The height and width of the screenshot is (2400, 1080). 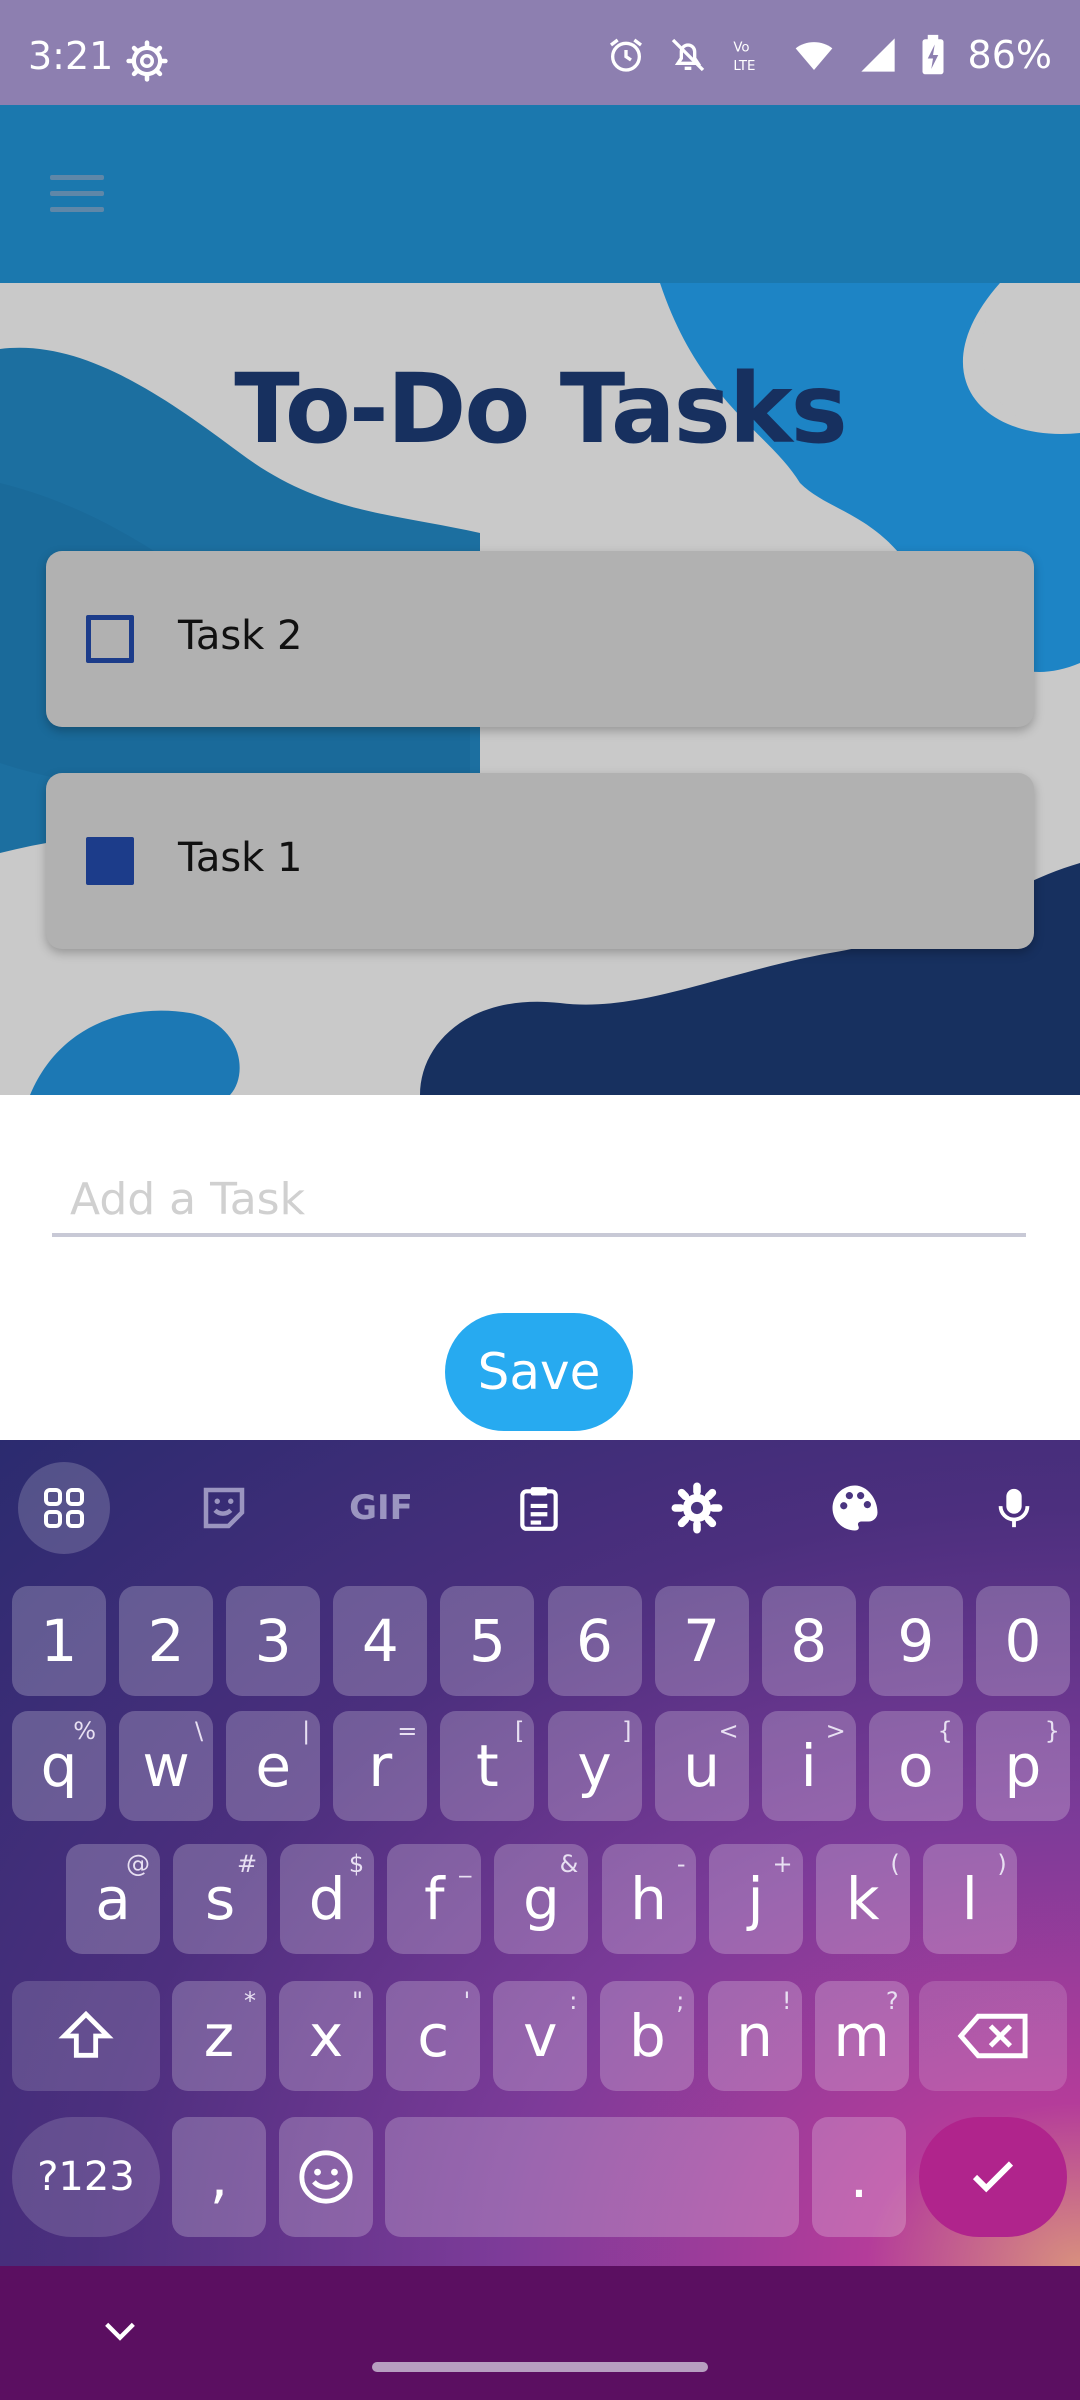 I want to click on key: 1, so click(x=59, y=1641).